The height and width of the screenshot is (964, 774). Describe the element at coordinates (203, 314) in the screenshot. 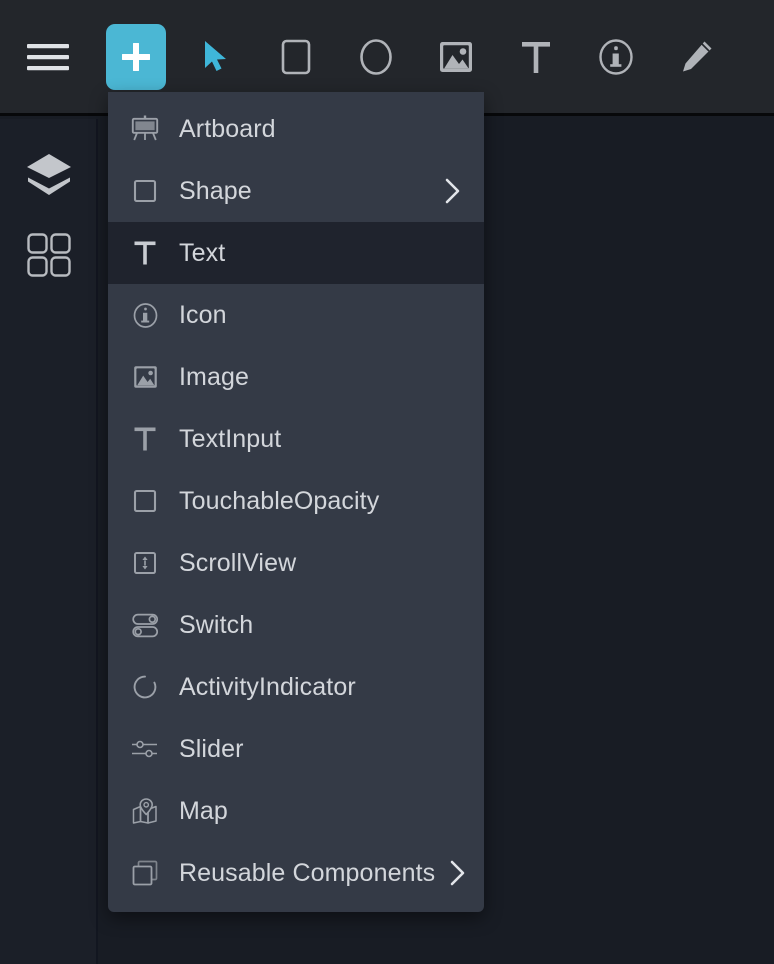

I see `menu-item-label: Icon` at that location.